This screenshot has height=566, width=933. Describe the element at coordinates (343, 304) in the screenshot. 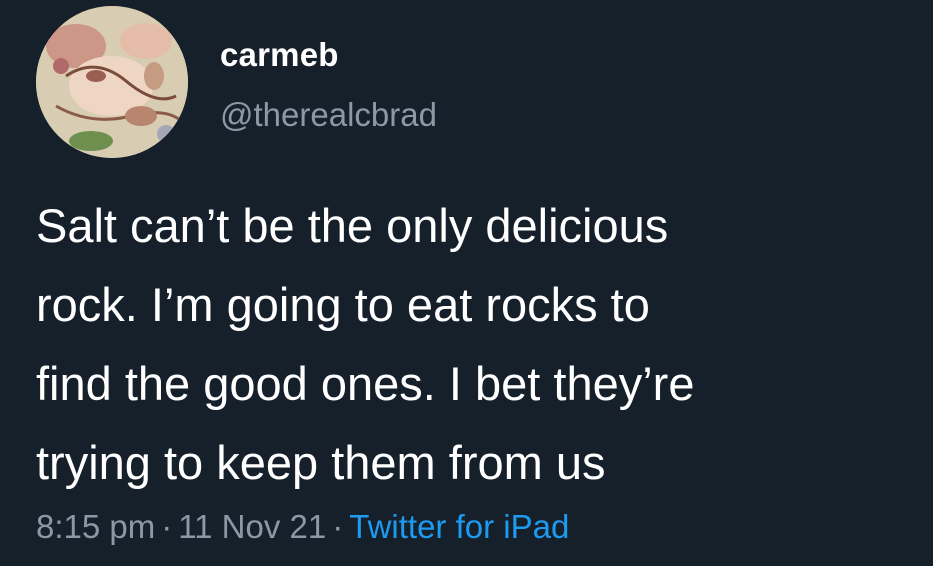

I see `tweet-text-line: rock. I’m going to eat rocks to` at that location.